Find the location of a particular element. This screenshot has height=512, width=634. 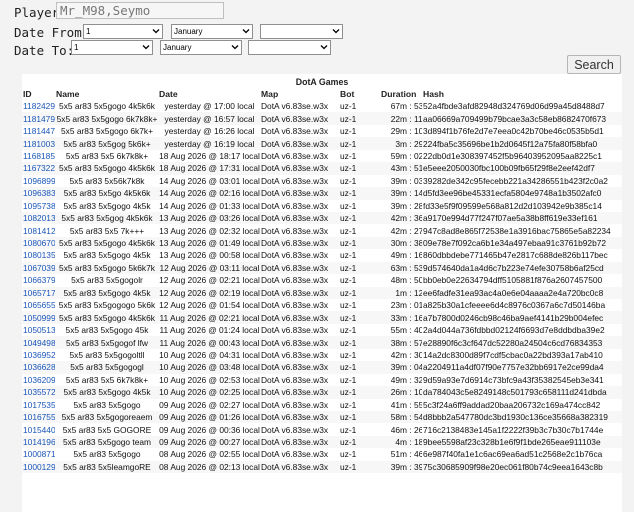

game-id-link: 1035572 is located at coordinates (39, 392).